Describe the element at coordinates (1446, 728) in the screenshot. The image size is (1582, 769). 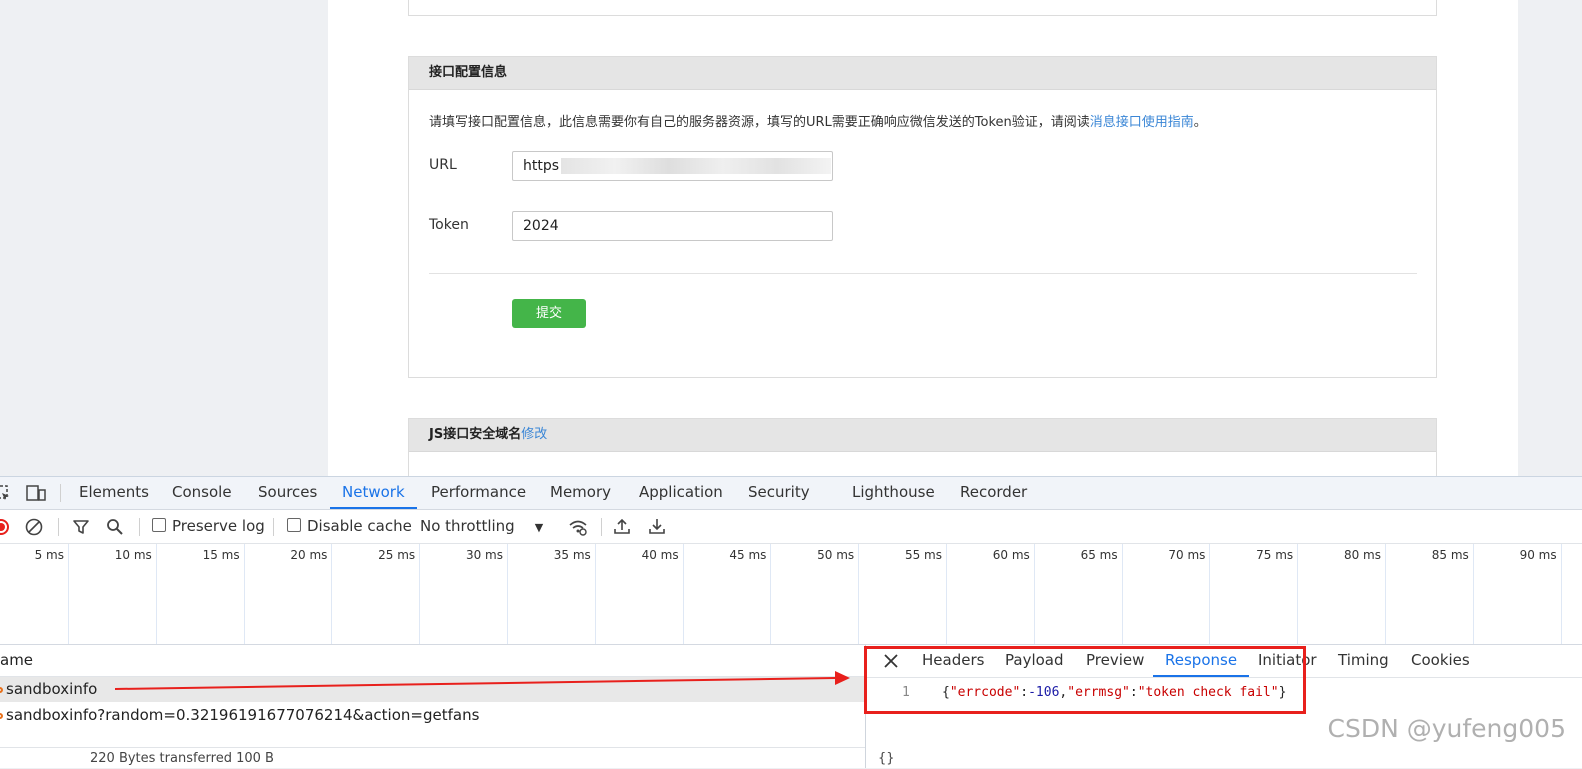
I see `watermark: CSDN @yufeng005` at that location.